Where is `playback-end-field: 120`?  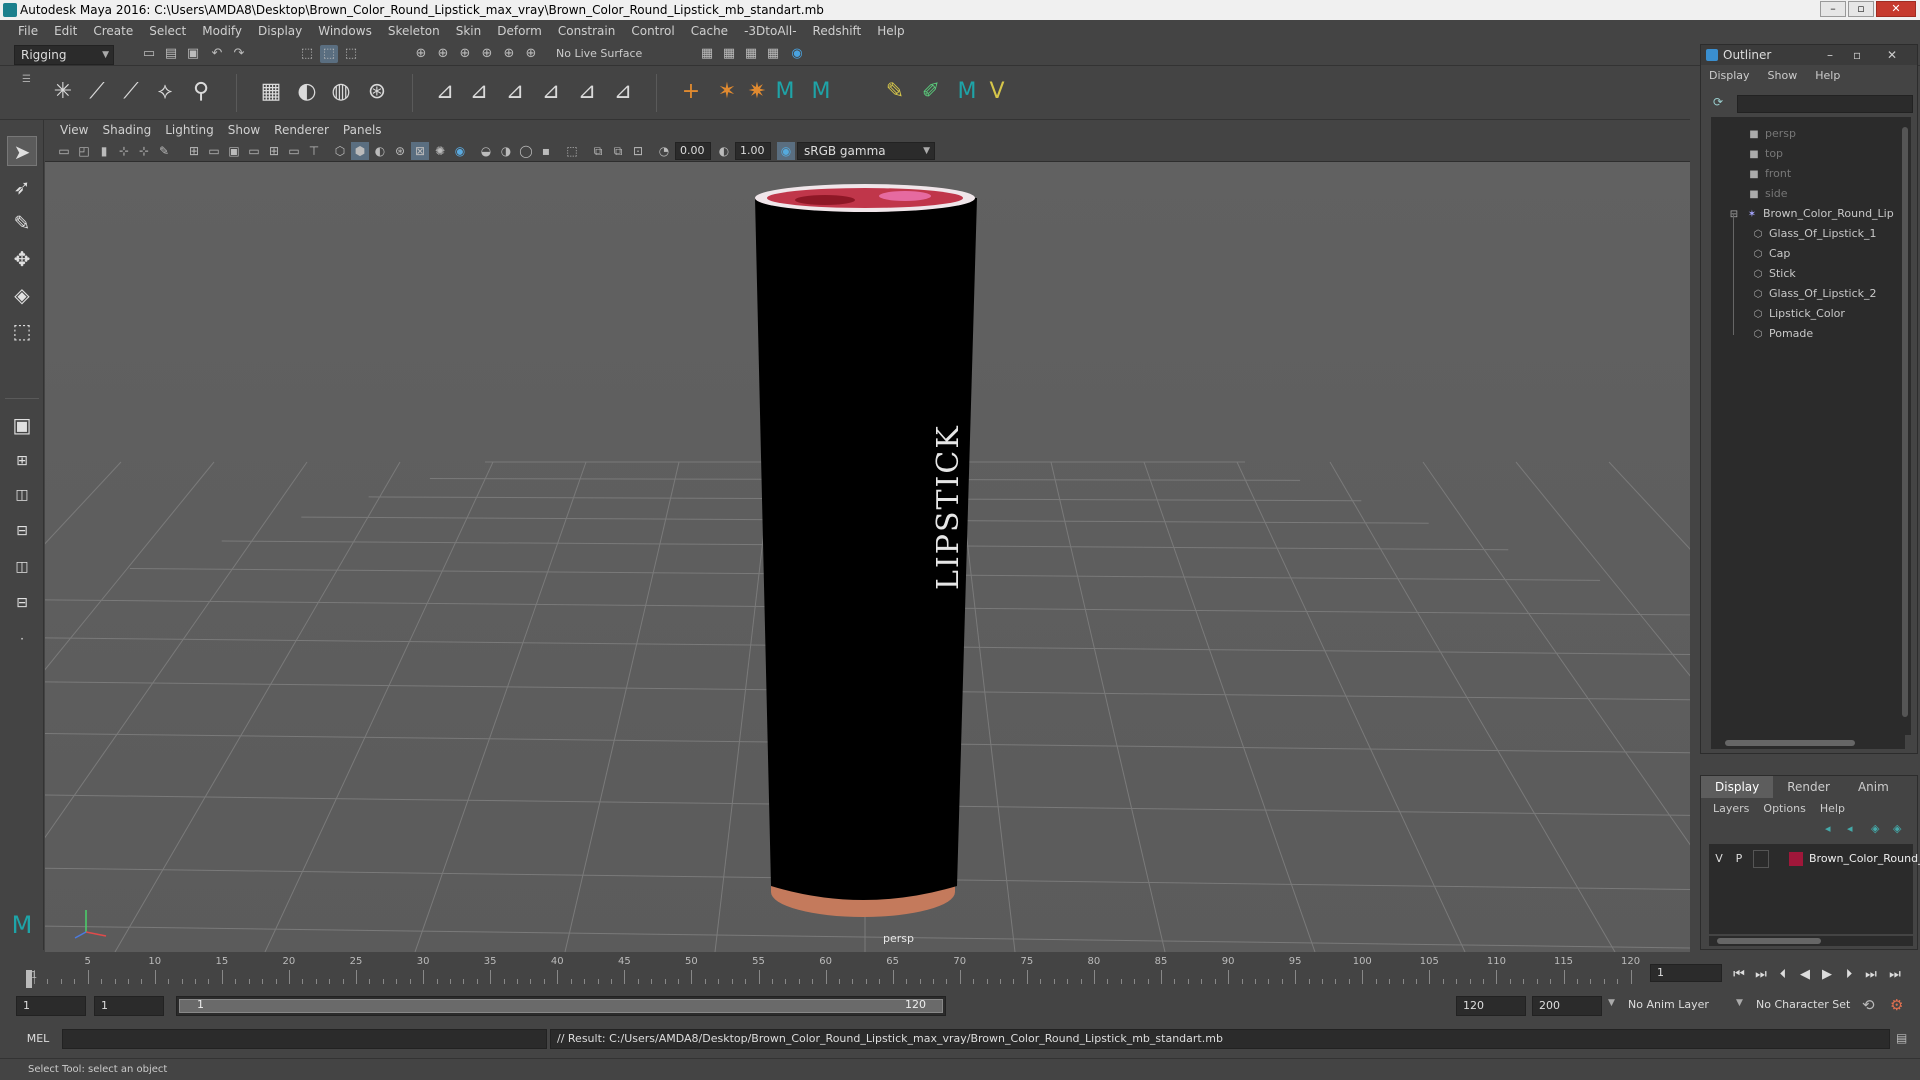
playback-end-field: 120 is located at coordinates (1491, 1006).